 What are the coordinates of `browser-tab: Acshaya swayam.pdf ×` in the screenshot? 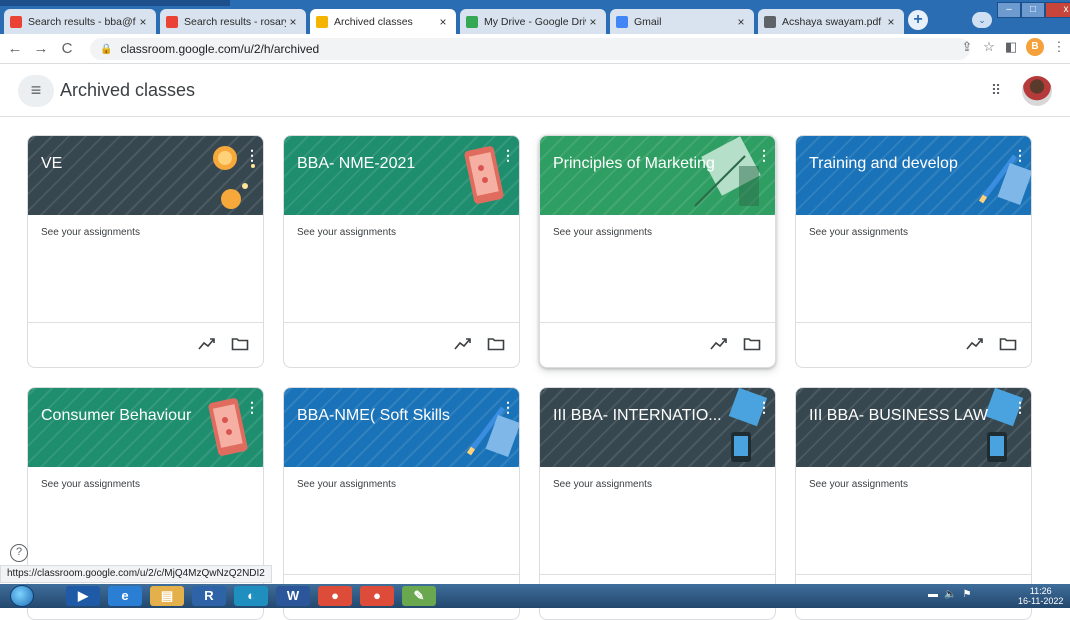 It's located at (831, 21).